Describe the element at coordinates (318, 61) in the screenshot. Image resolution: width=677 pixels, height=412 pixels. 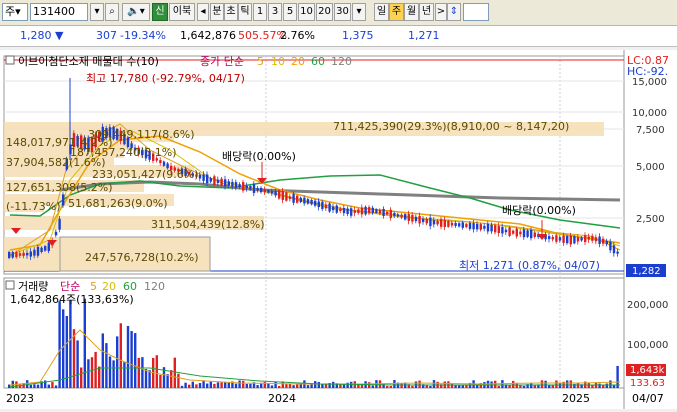
I see `ma60-legend: 60` at that location.